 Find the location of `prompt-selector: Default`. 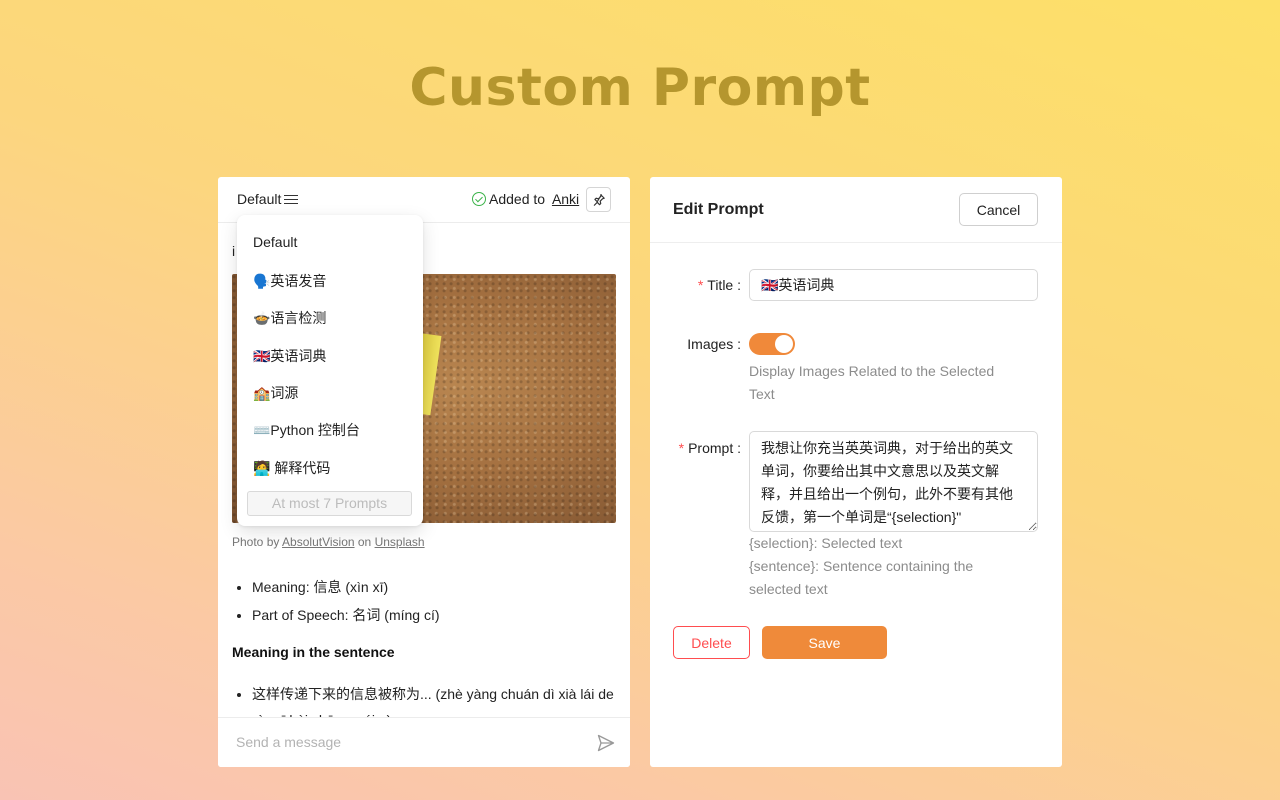

prompt-selector: Default is located at coordinates (268, 199).